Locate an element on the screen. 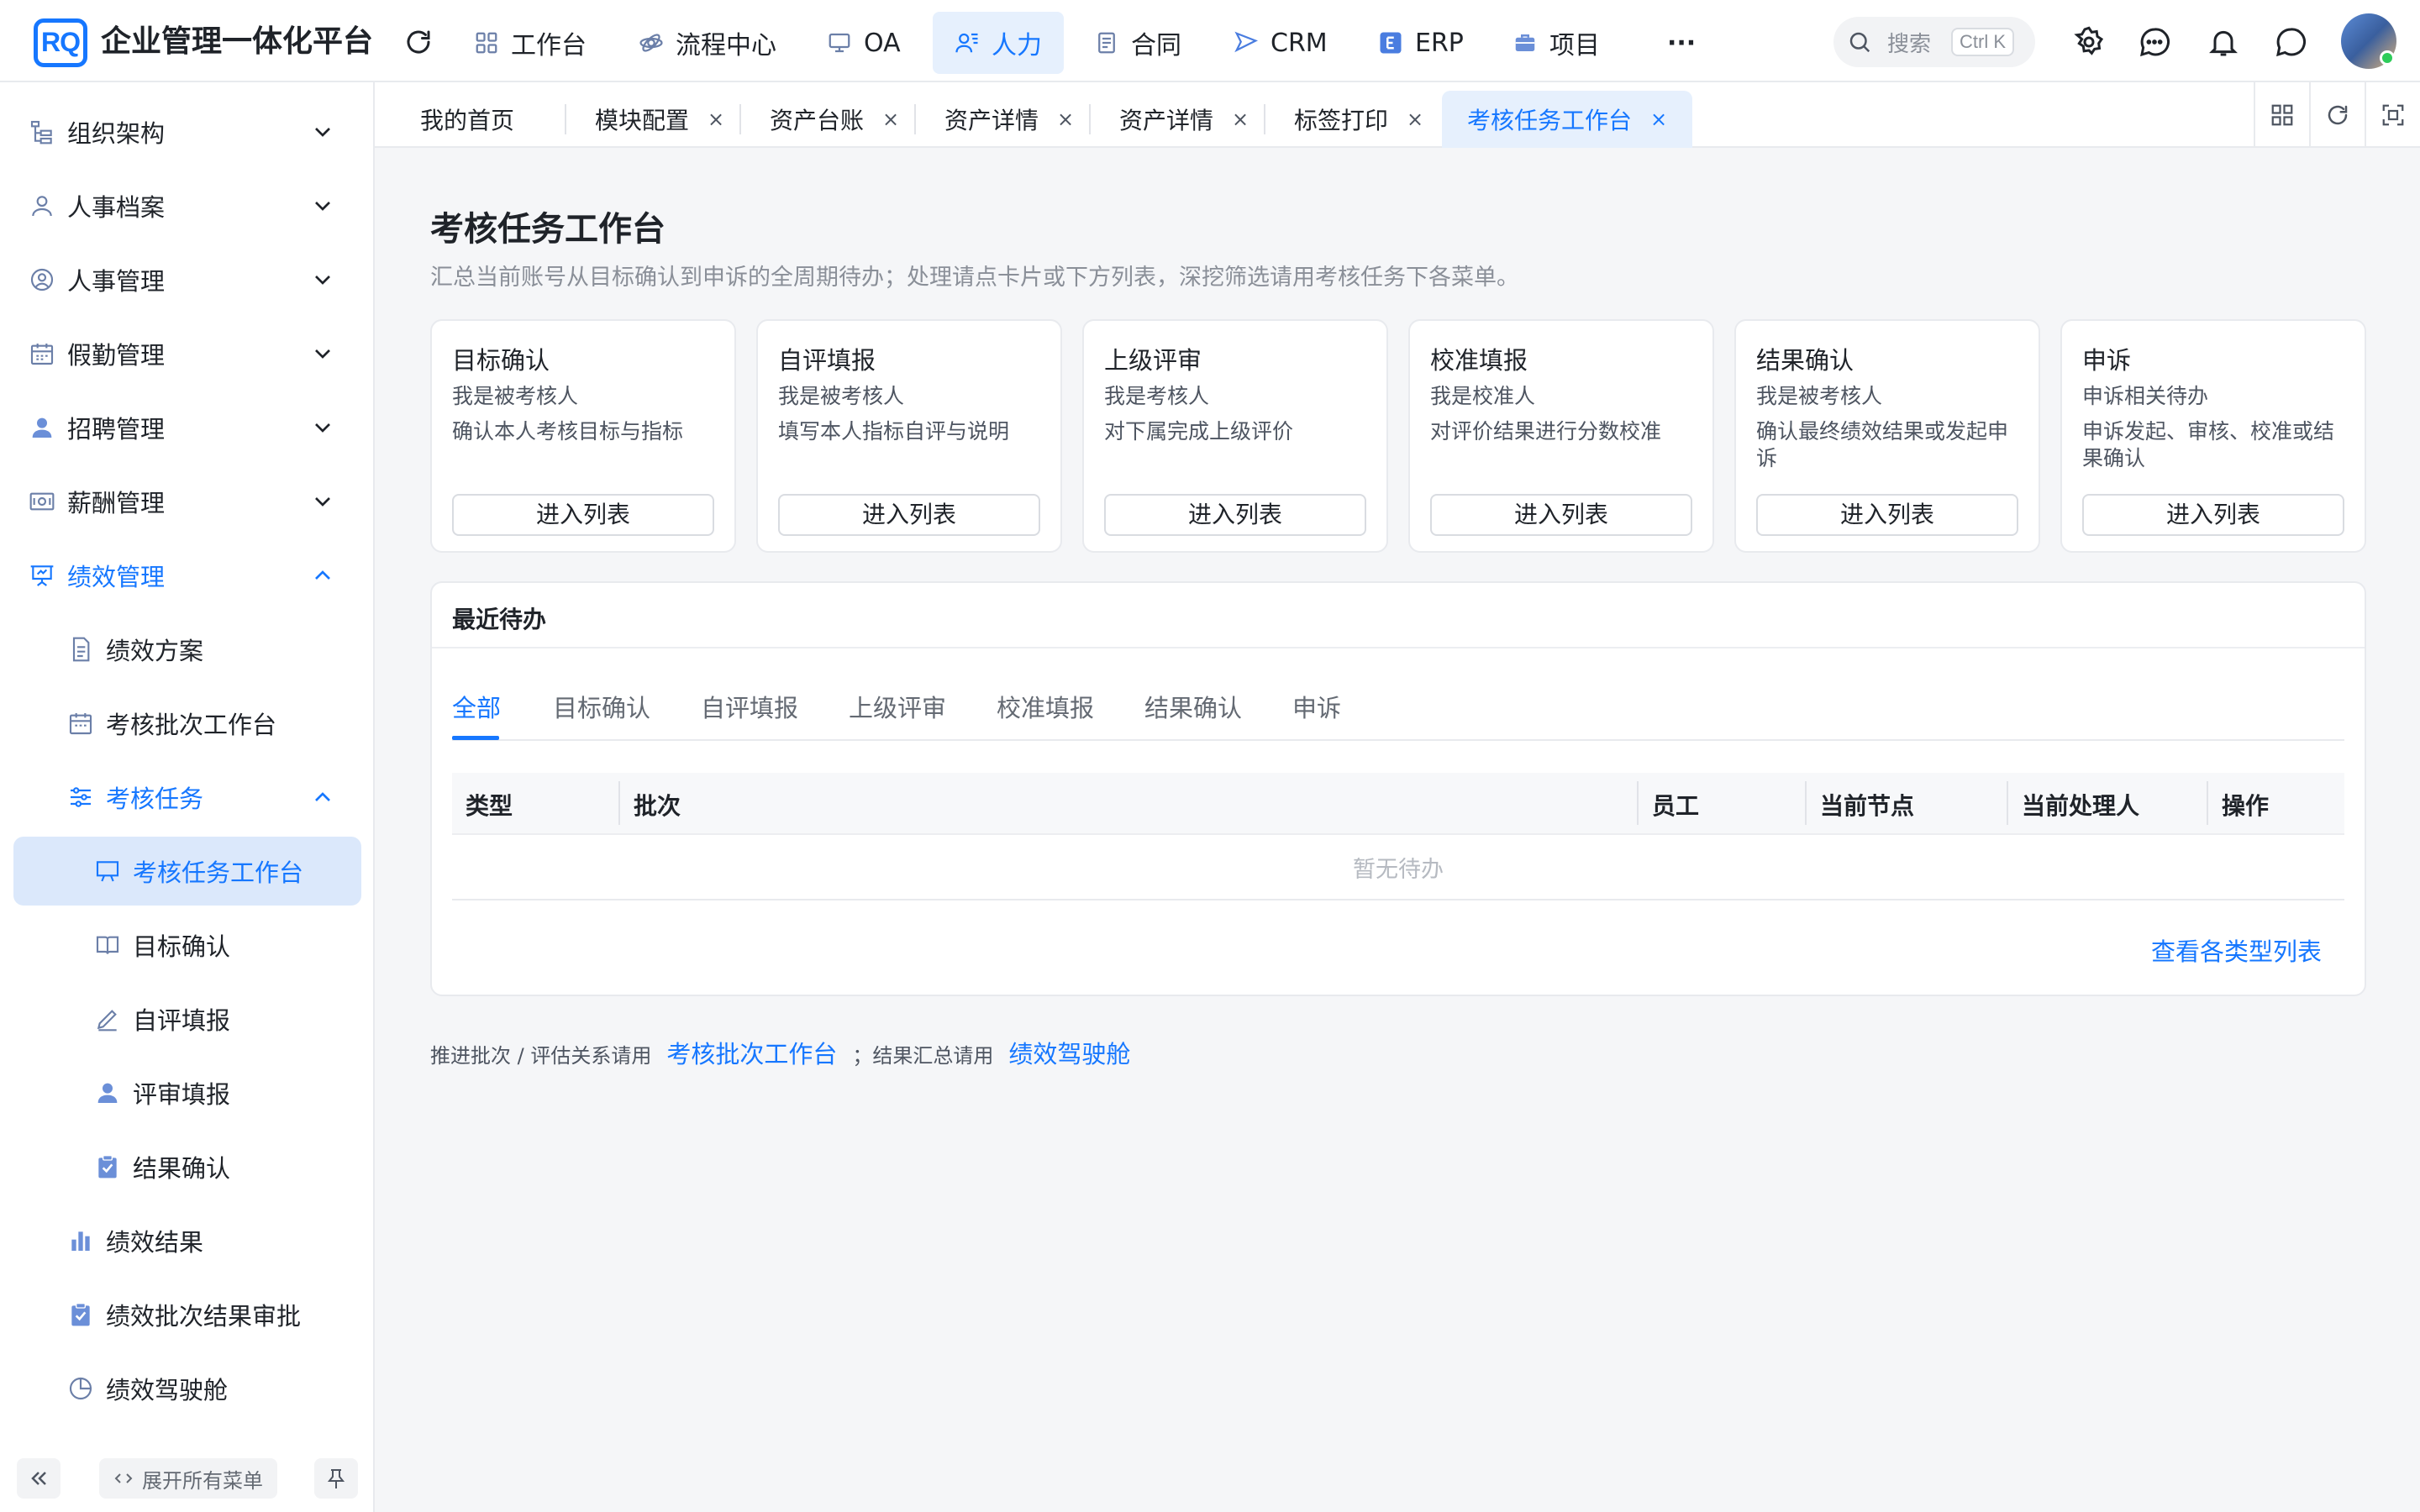 The width and height of the screenshot is (2420, 1512). sidebar-item-hr-manage: 人事管理 is located at coordinates (187, 279).